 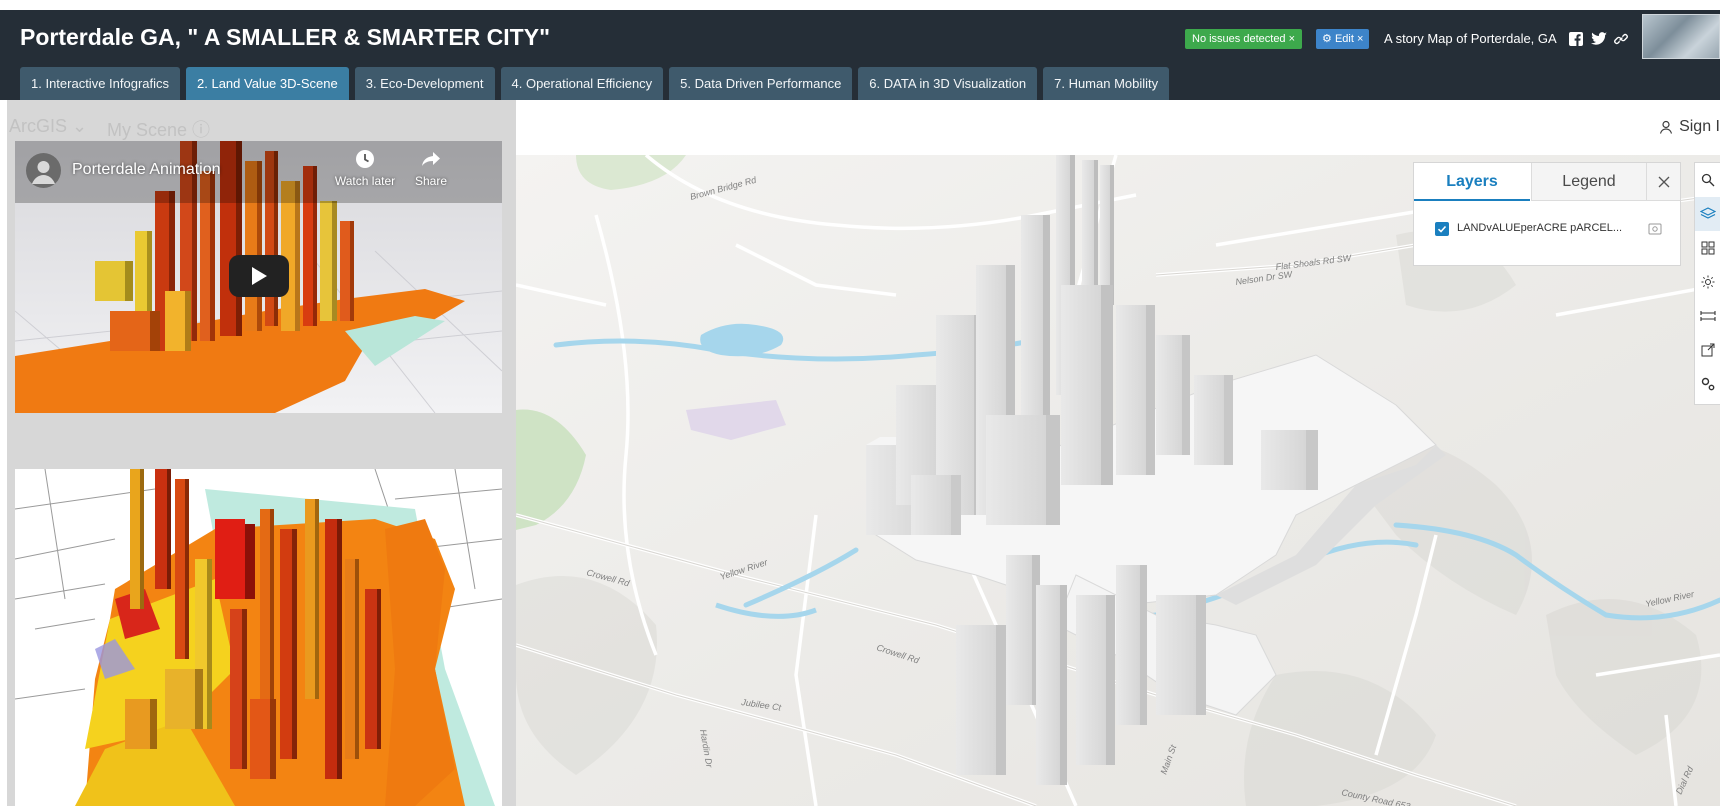 What do you see at coordinates (761, 83) in the screenshot?
I see `tab-data-driven-performance: 5. Data Driven Performance` at bounding box center [761, 83].